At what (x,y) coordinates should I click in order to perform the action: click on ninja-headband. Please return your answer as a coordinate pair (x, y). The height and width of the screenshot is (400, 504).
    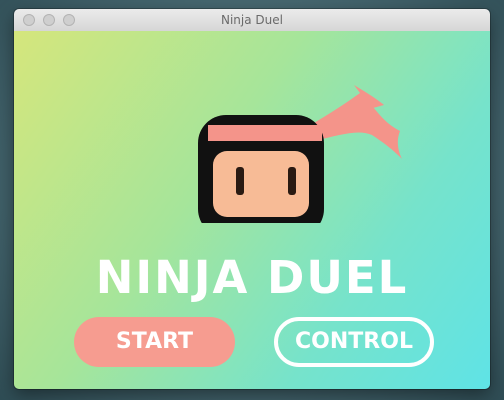
    Looking at the image, I should click on (265, 133).